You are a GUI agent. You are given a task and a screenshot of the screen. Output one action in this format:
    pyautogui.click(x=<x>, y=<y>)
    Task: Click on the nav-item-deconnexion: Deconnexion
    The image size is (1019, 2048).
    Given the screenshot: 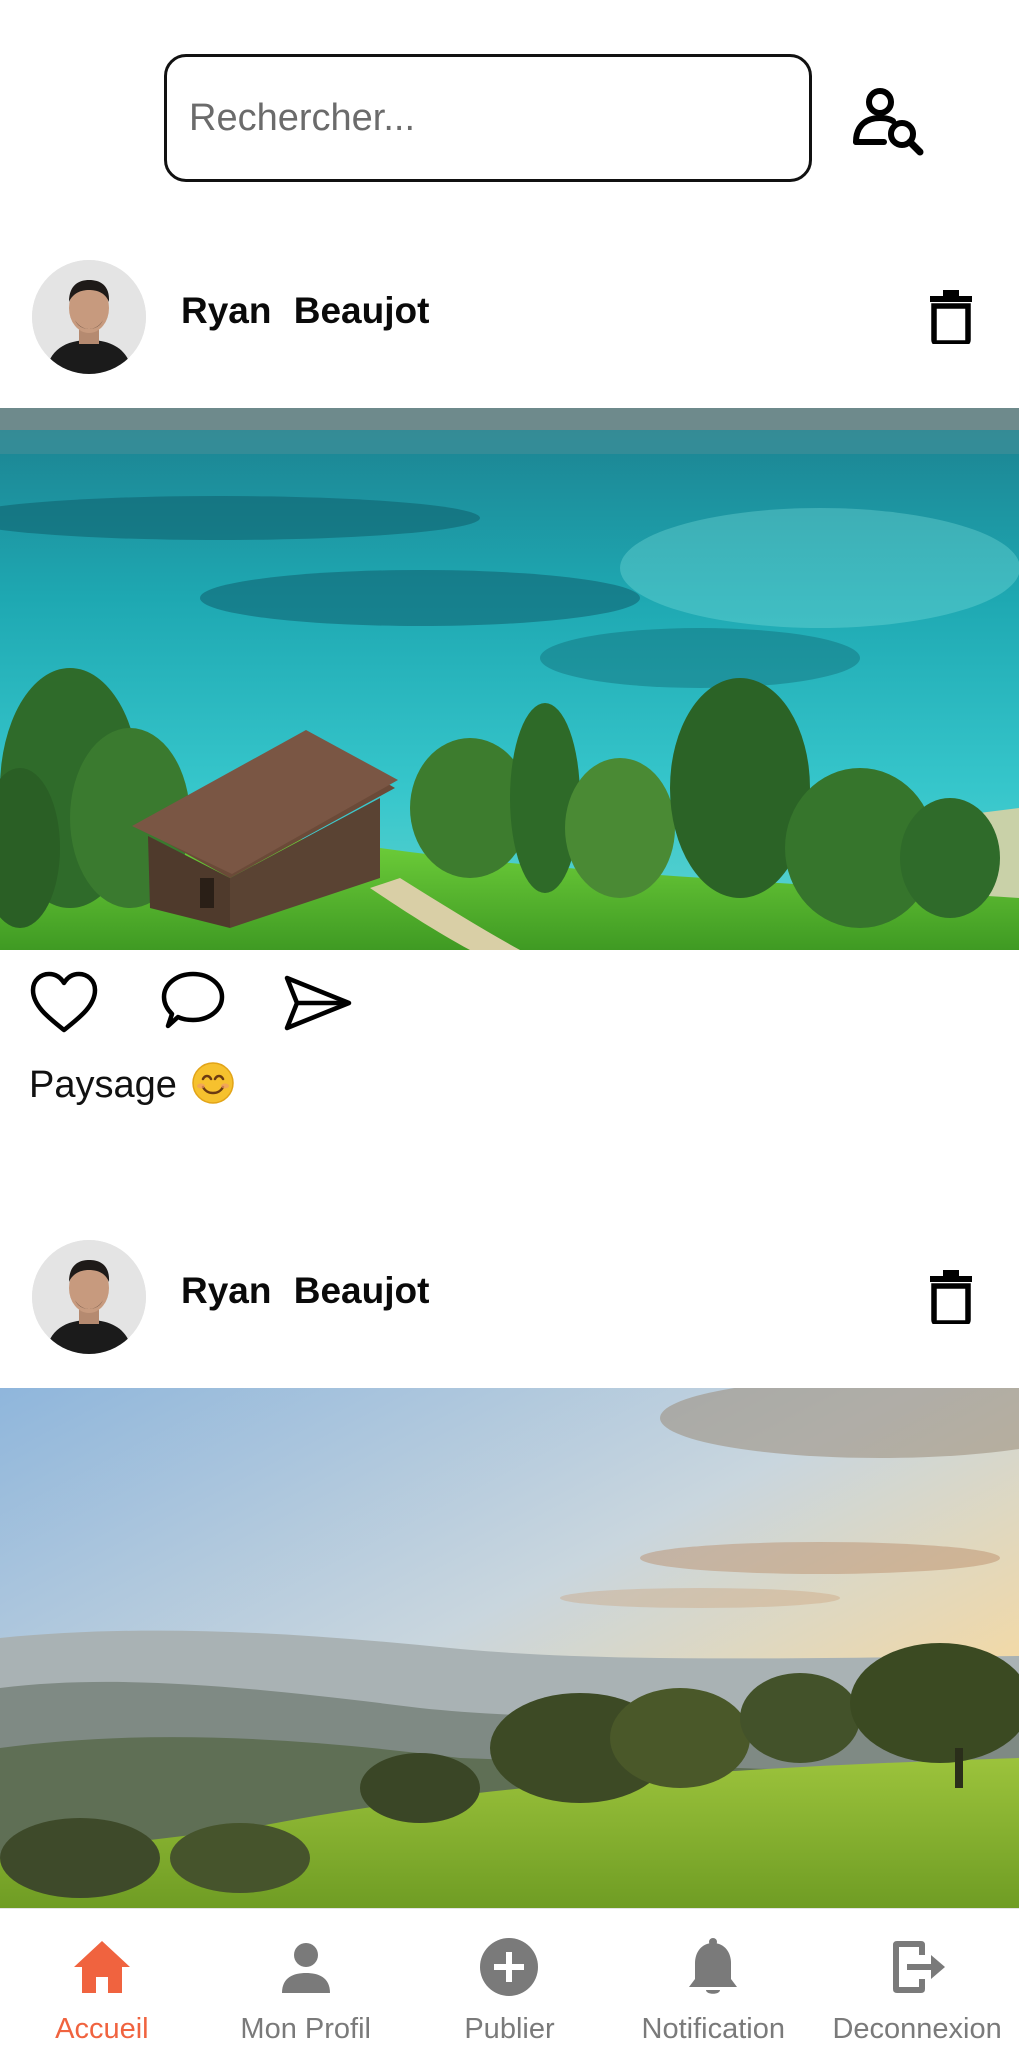 What is the action you would take?
    pyautogui.click(x=917, y=1978)
    